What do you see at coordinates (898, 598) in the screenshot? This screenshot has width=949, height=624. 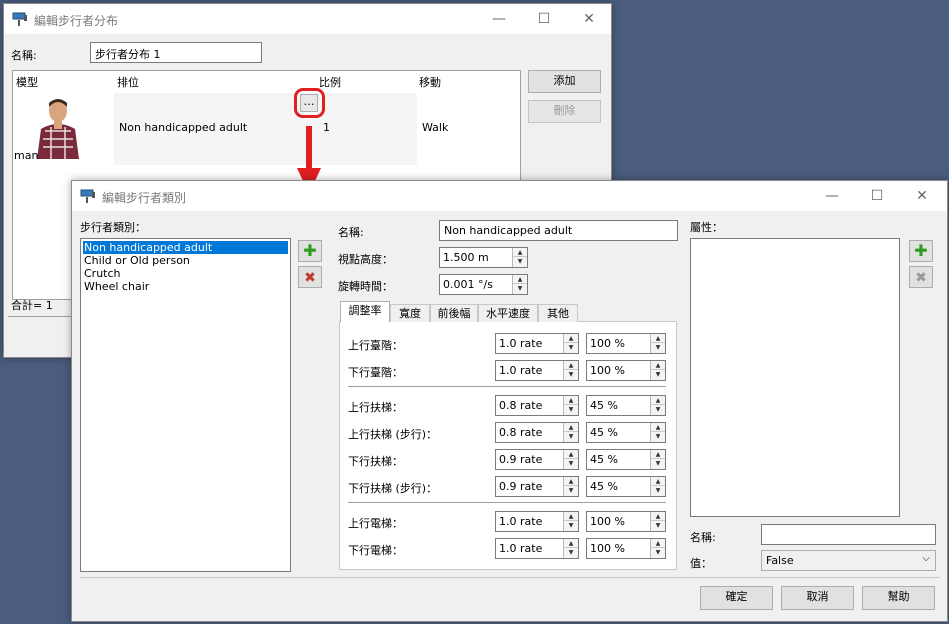 I see `help-button: 幫助` at bounding box center [898, 598].